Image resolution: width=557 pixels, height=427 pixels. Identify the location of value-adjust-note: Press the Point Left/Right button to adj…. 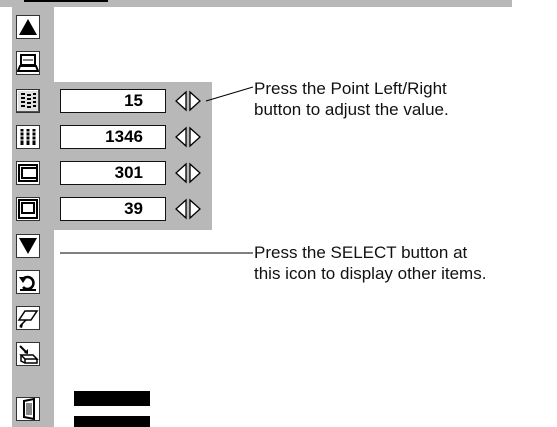
(351, 99).